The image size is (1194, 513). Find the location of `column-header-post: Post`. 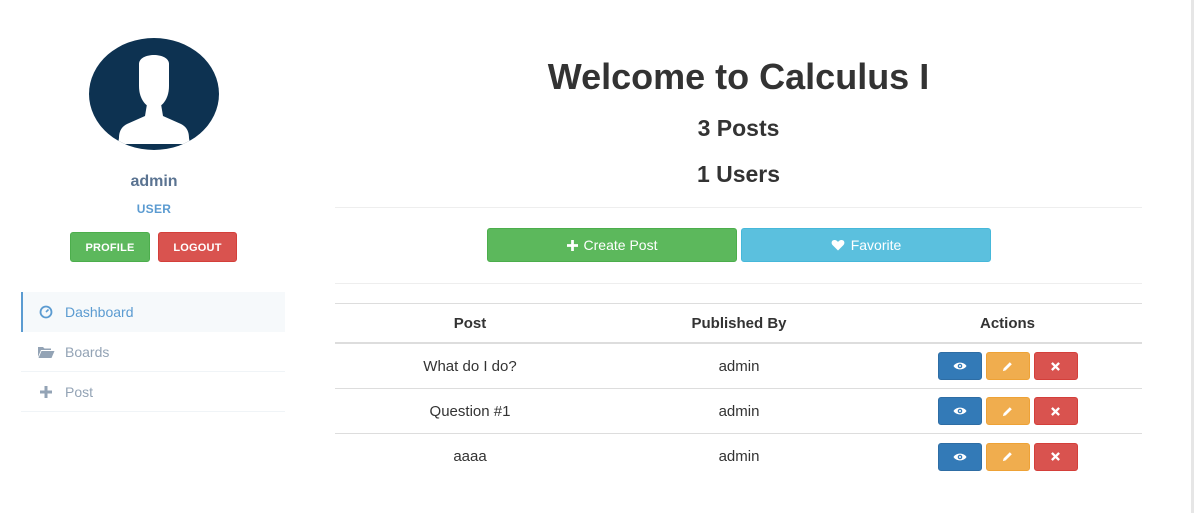

column-header-post: Post is located at coordinates (470, 323).